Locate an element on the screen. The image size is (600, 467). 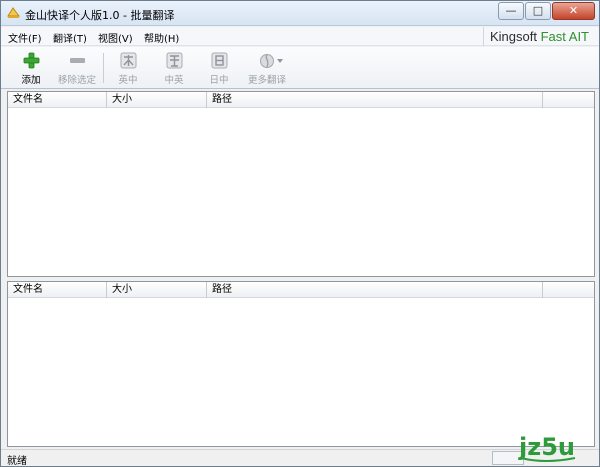
maximize-button: □ is located at coordinates (538, 11).